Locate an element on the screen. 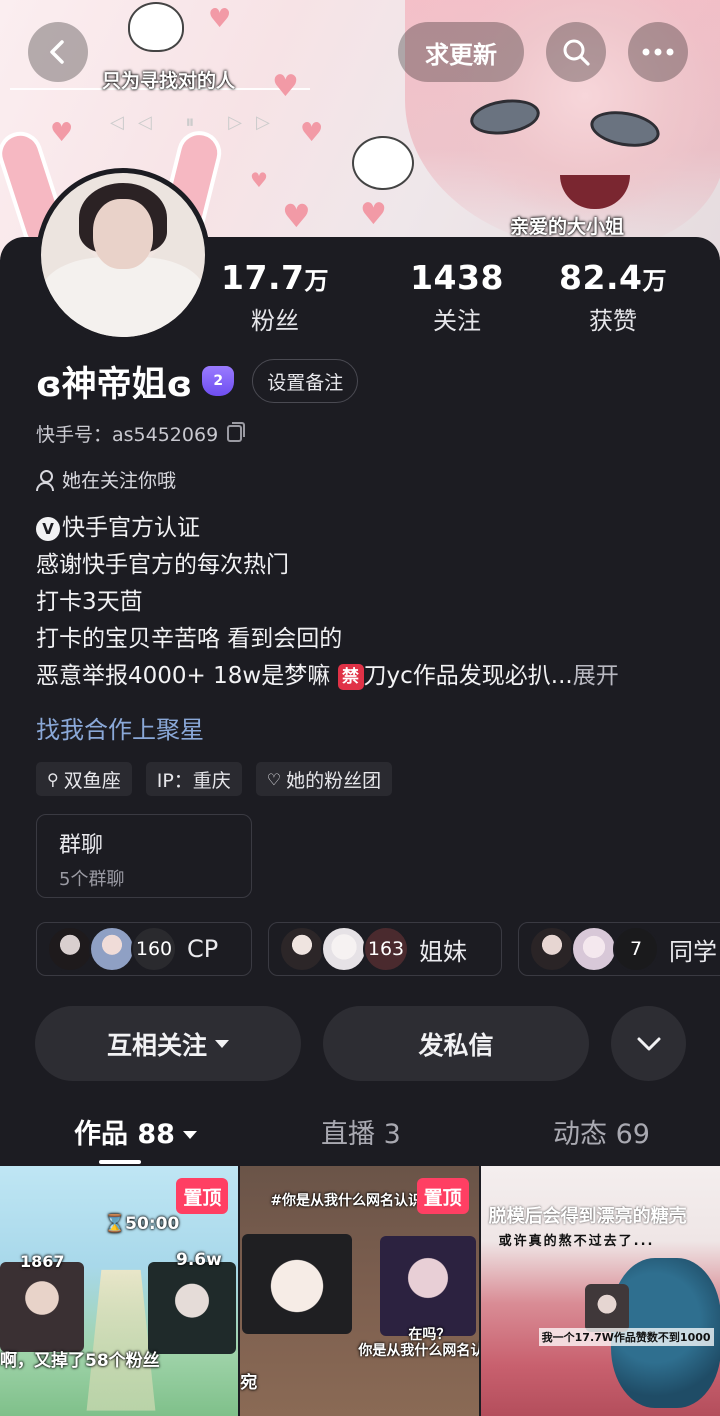  work-caption: 我一个17.7W作品赞数不到1000 is located at coordinates (626, 1337).